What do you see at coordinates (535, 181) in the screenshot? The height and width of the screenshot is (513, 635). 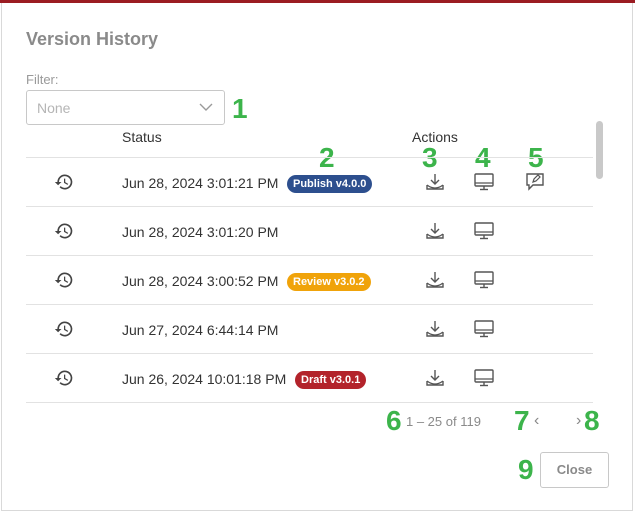 I see `edit-note-icon` at bounding box center [535, 181].